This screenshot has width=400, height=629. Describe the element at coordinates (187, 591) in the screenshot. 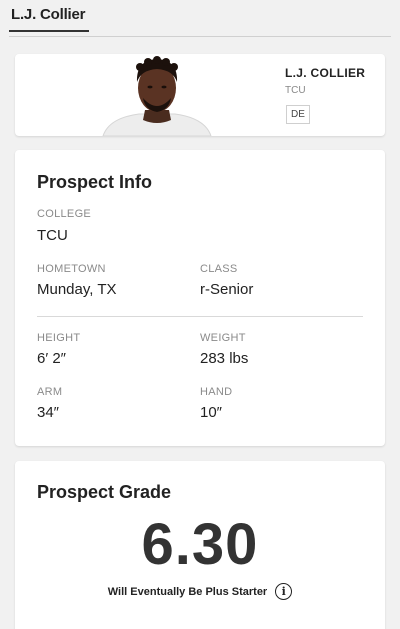

I see `grade-description: Will Eventually Be Plus Starter` at that location.